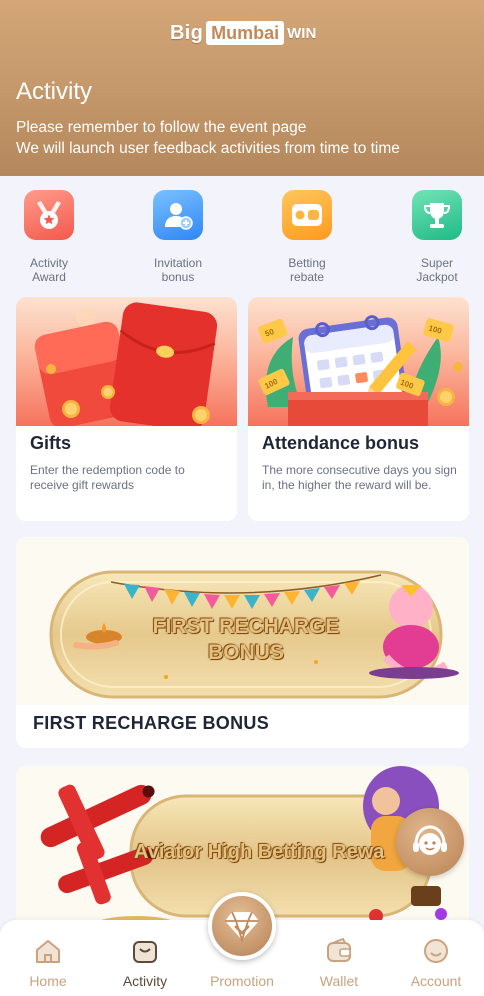  I want to click on trophy-icon, so click(437, 215).